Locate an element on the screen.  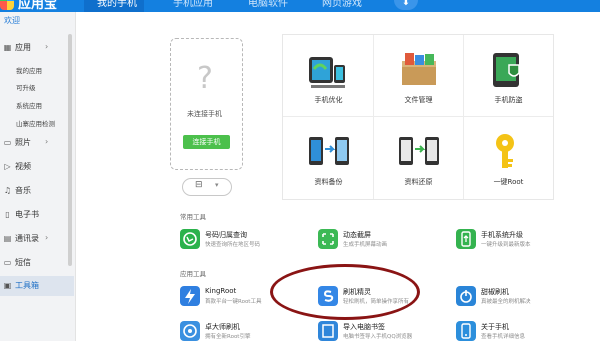
contacts-icon: ▤ is located at coordinates (7, 238).